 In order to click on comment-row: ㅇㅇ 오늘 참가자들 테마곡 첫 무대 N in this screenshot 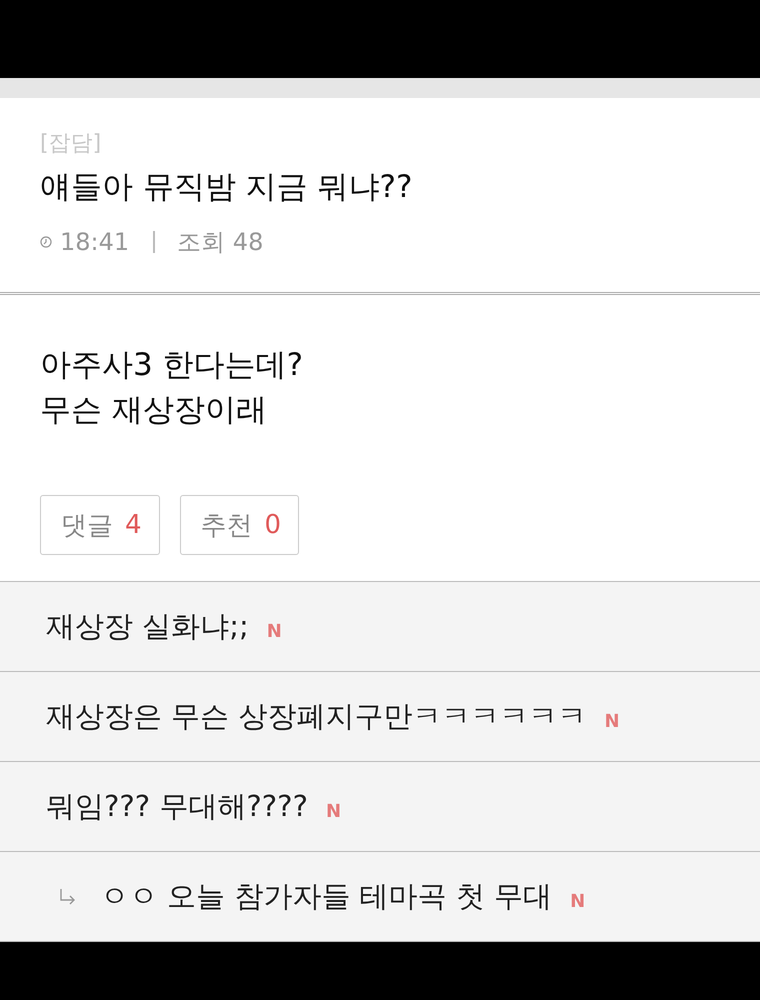, I will do `click(380, 897)`.